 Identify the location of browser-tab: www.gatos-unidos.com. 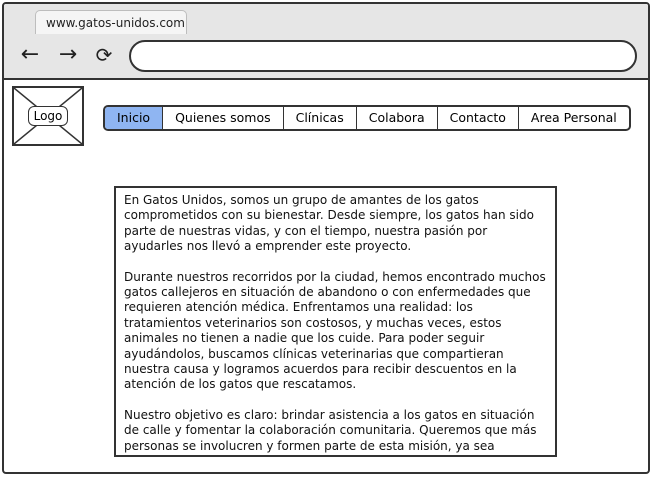
(111, 22).